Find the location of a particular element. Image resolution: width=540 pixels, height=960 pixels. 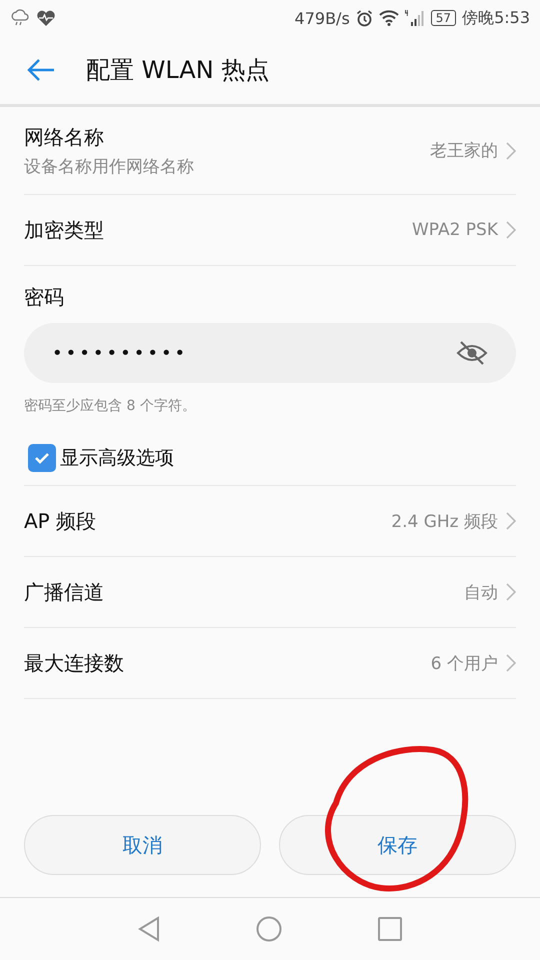

back-icon is located at coordinates (149, 929).